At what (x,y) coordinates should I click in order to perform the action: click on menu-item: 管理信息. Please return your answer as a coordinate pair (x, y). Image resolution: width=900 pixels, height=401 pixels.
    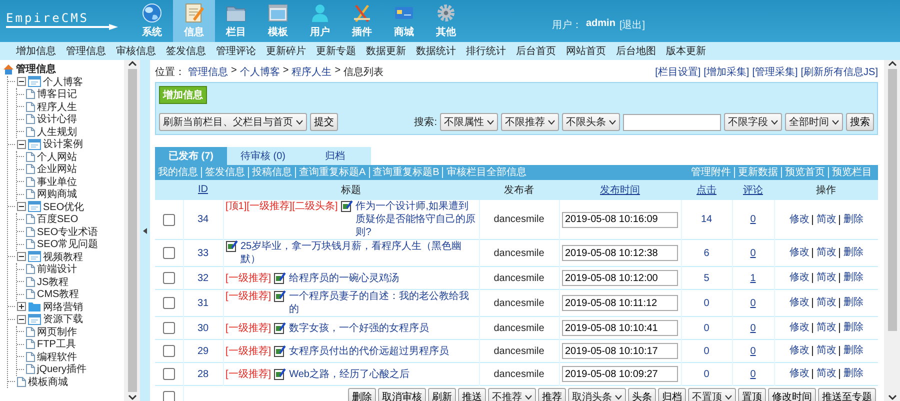
    Looking at the image, I should click on (86, 51).